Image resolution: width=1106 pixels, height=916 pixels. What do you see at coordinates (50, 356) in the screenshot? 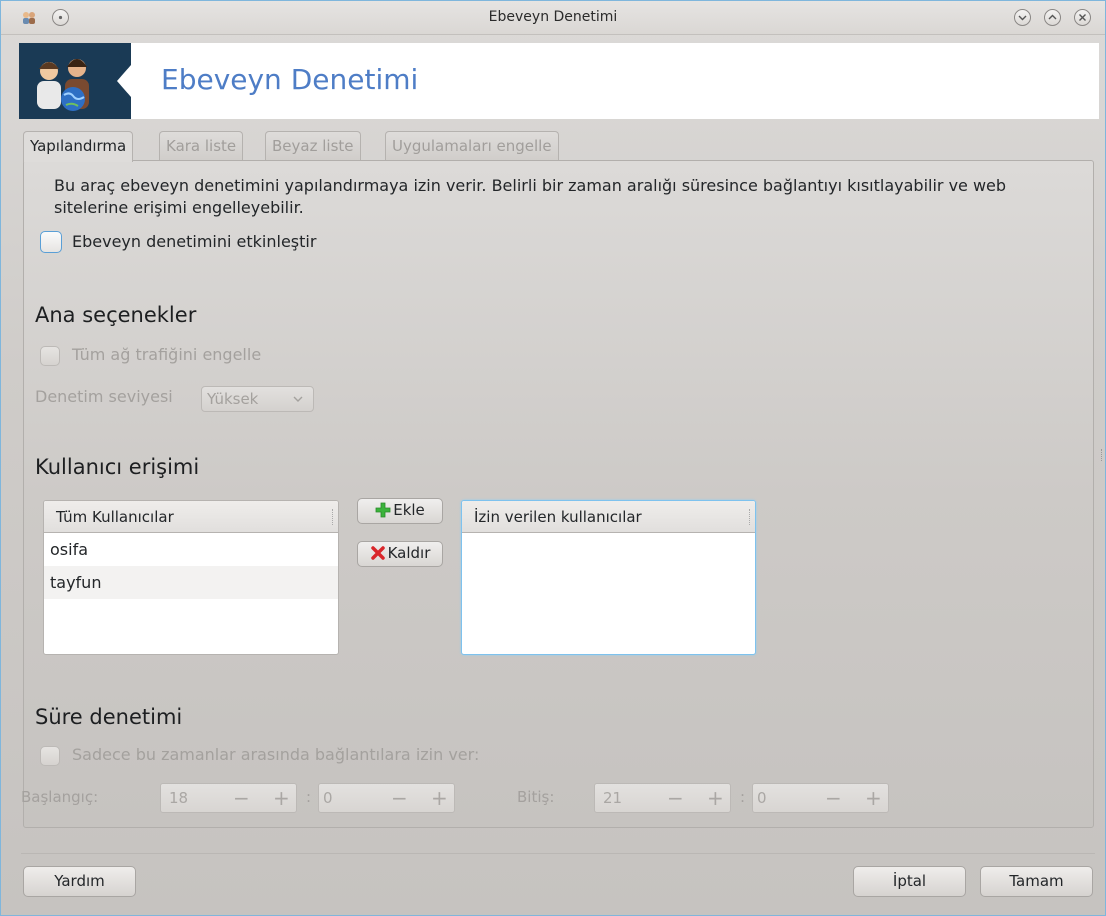
I see `block-all-traffic-checkbox` at bounding box center [50, 356].